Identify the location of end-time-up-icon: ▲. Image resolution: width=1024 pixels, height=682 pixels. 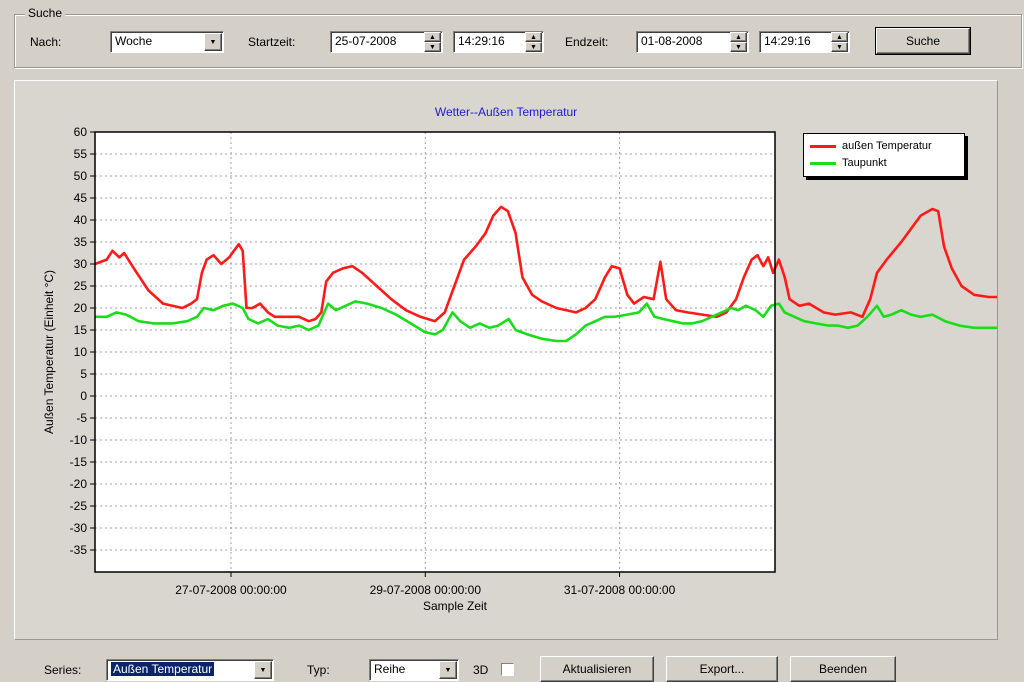
(839, 37).